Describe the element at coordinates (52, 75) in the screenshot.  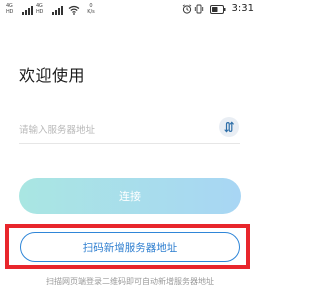
I see `page-title: 欢迎使用` at that location.